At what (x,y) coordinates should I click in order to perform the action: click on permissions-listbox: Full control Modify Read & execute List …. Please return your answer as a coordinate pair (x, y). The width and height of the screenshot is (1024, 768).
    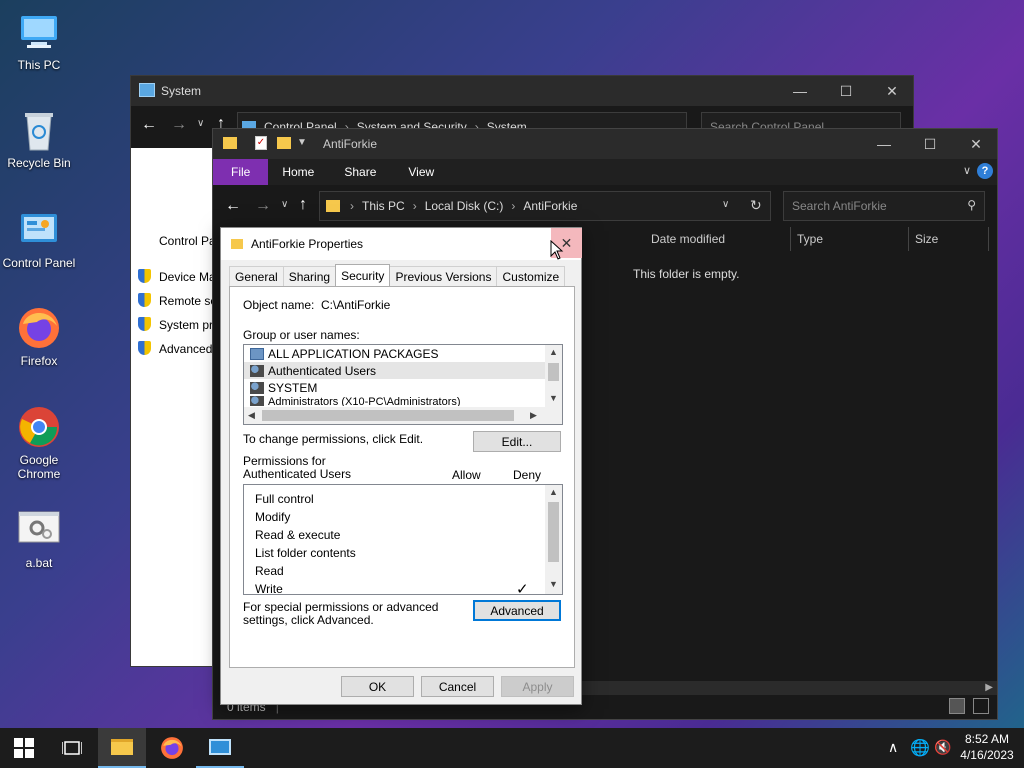
    Looking at the image, I should click on (403, 539).